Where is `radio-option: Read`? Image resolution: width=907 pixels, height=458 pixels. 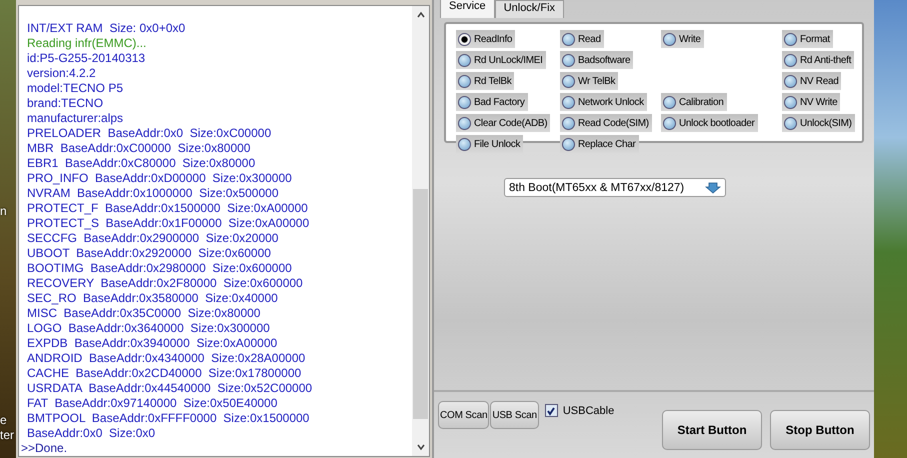 radio-option: Read is located at coordinates (582, 39).